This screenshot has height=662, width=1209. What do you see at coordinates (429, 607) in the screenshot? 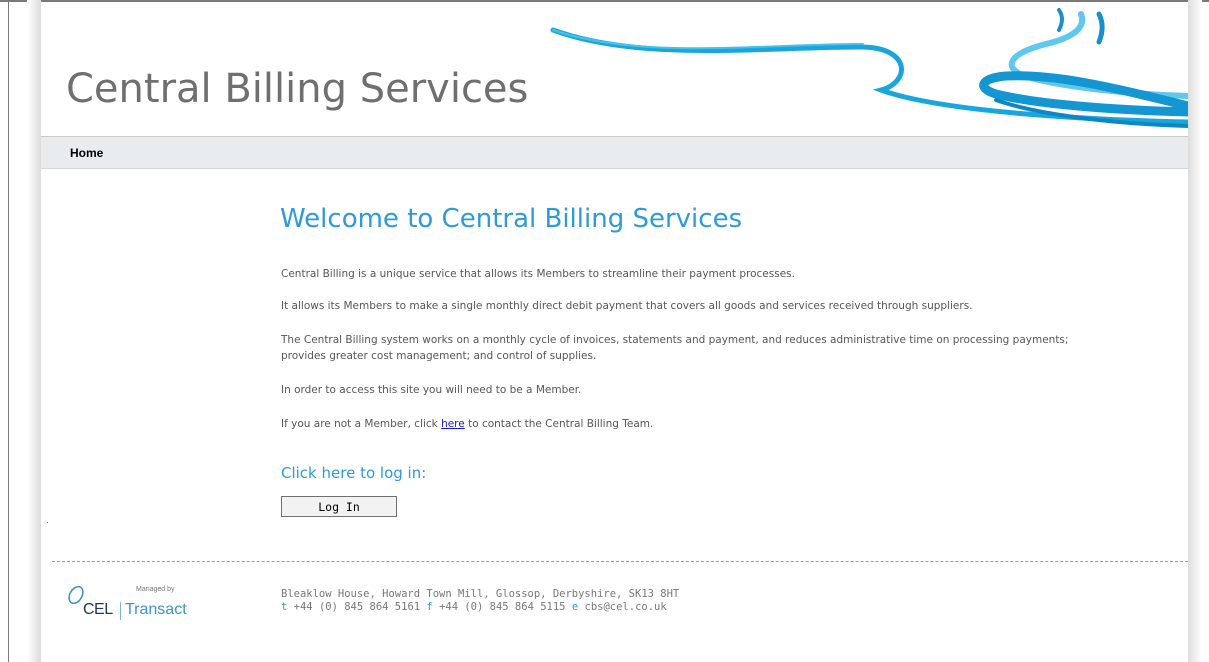
I see `fax-label: f` at bounding box center [429, 607].